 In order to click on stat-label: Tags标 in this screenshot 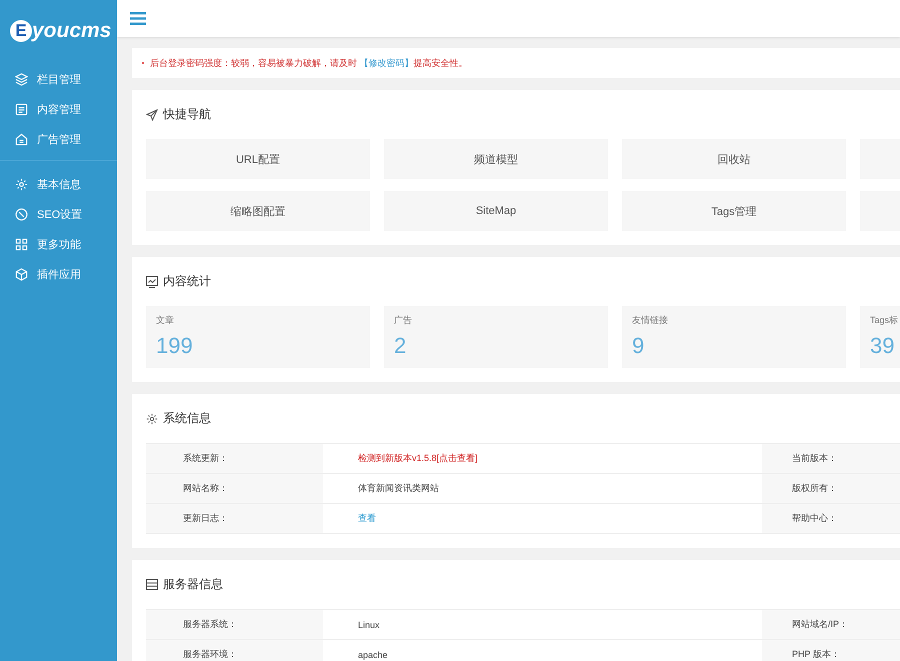, I will do `click(885, 320)`.